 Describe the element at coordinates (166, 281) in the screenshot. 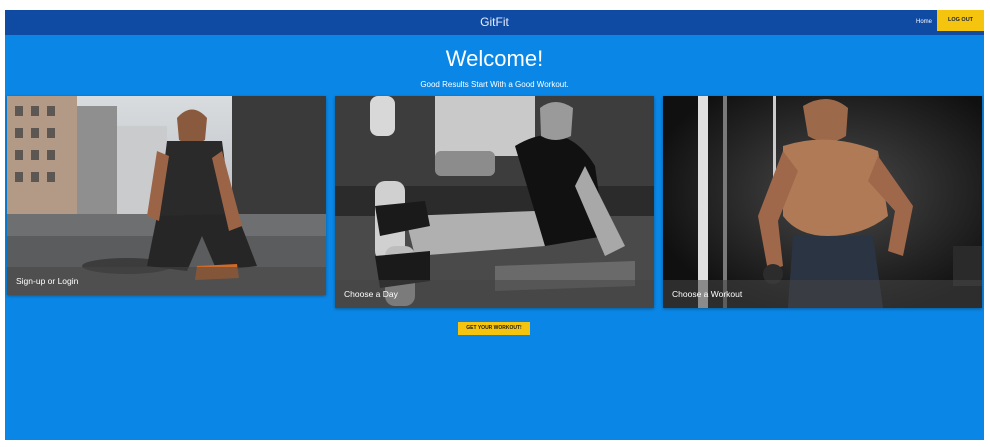

I see `card-caption-bar: Sign-up or Login` at that location.